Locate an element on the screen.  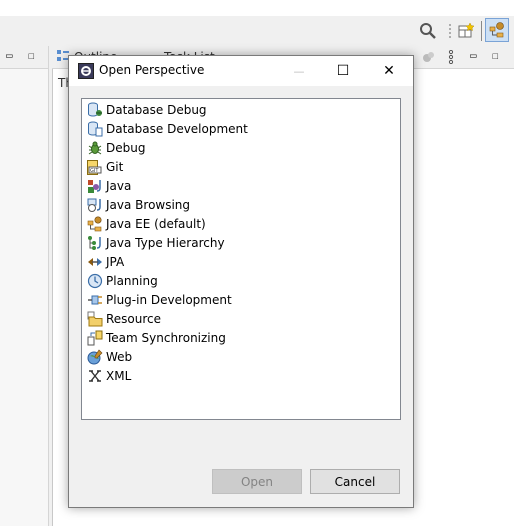
xml-icon is located at coordinates (95, 375).